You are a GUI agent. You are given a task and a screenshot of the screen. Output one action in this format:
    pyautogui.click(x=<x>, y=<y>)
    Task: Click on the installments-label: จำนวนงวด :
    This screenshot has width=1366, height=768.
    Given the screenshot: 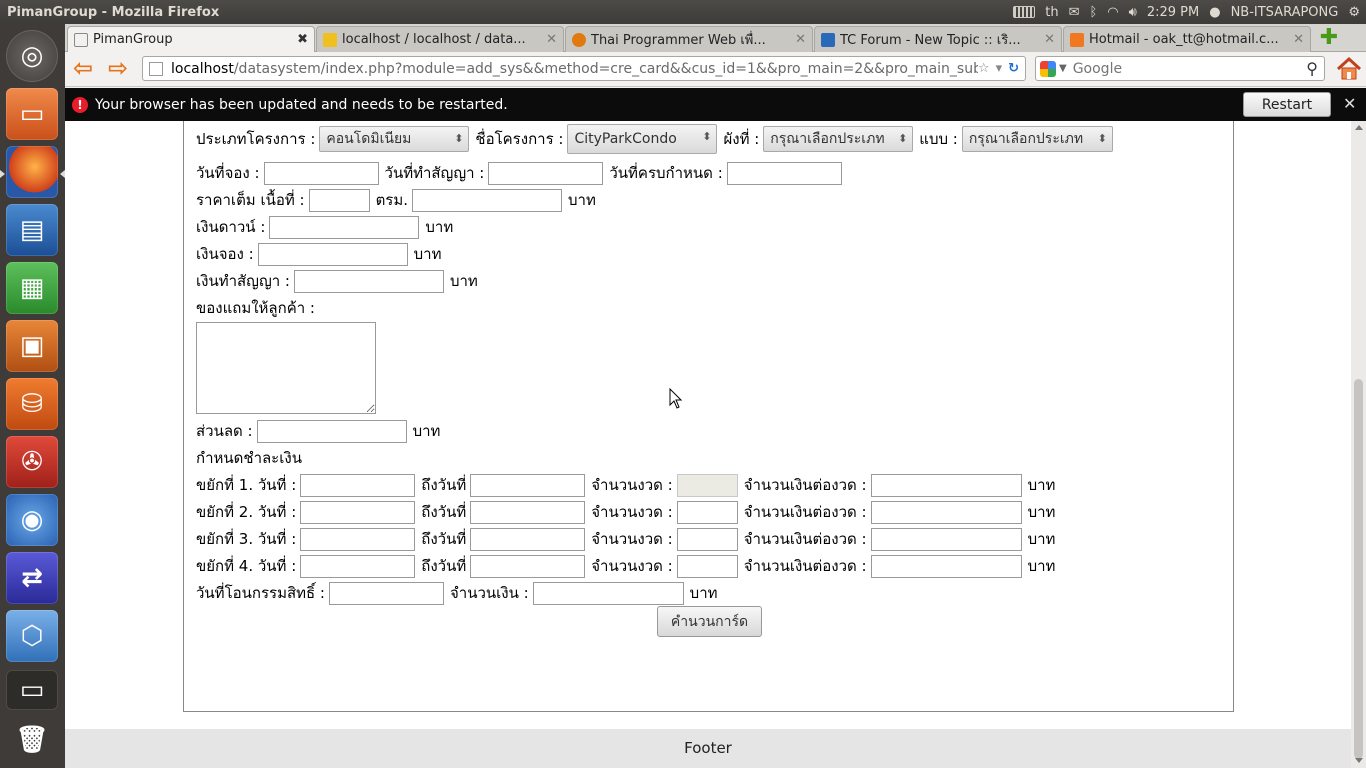 What is the action you would take?
    pyautogui.click(x=632, y=485)
    